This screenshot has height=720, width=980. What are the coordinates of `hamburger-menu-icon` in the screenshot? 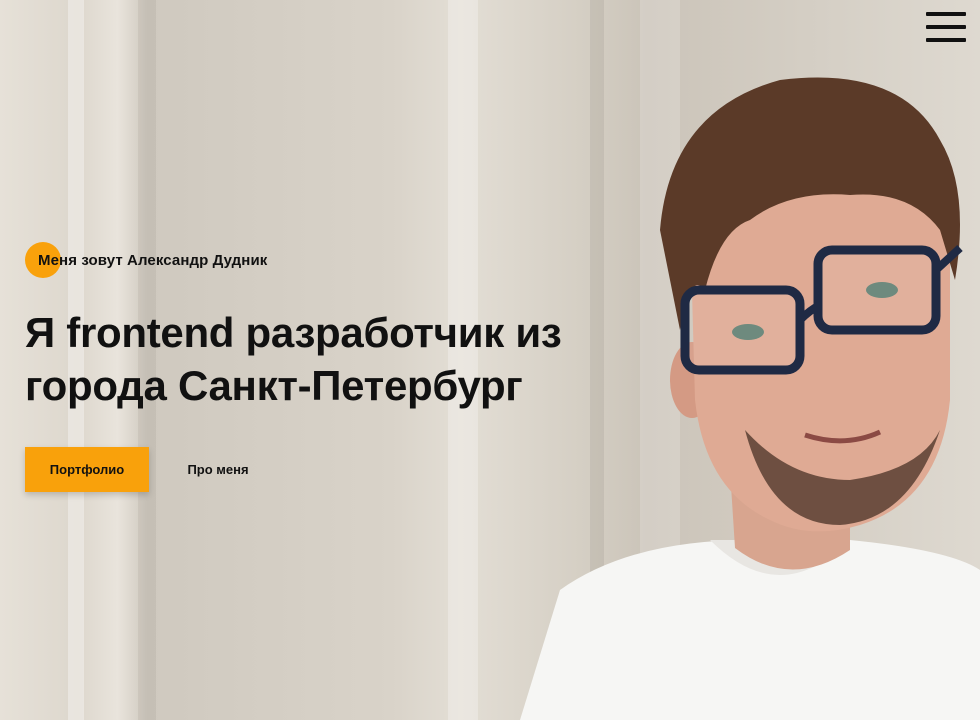 It's located at (946, 27).